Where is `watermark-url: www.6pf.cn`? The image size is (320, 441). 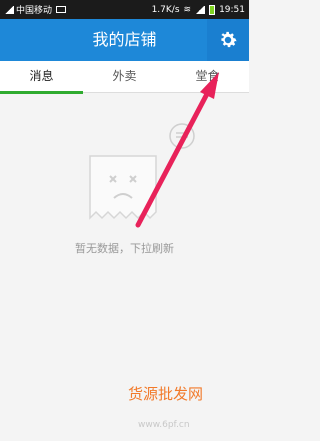 watermark-url: www.6pf.cn is located at coordinates (164, 425).